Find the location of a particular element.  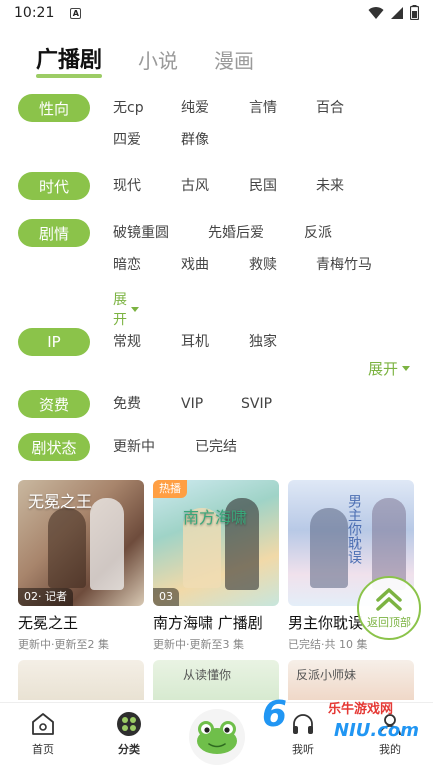

filter-option: 言情 is located at coordinates (263, 108).